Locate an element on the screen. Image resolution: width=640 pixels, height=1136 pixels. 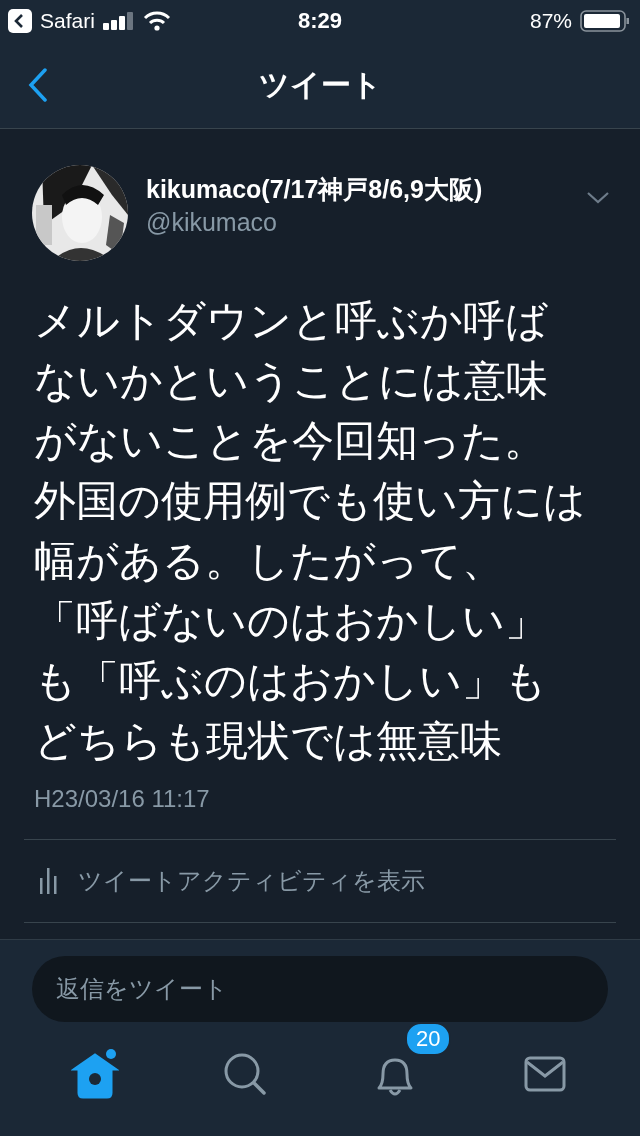
bar-chart-icon is located at coordinates (48, 881).